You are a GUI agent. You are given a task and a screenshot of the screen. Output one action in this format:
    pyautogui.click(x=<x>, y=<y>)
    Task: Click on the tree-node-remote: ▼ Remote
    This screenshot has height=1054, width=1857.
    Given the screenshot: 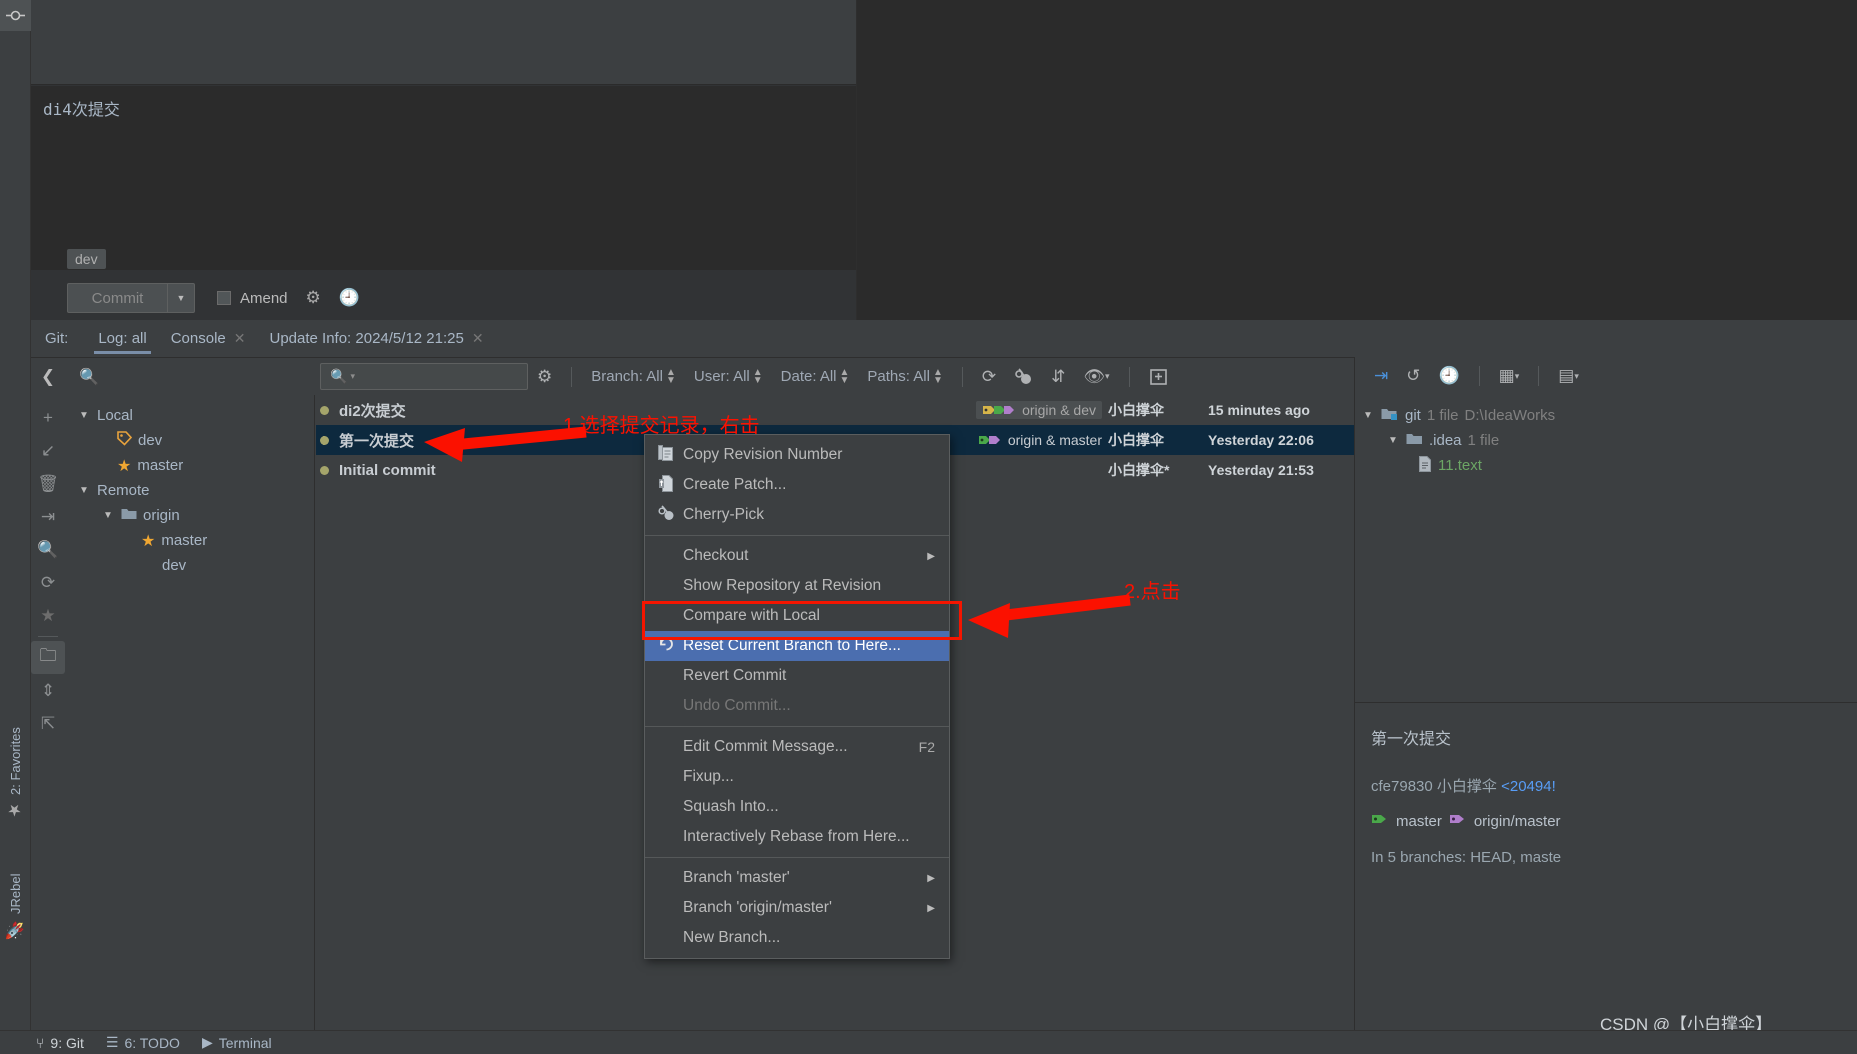 What is the action you would take?
    pyautogui.click(x=189, y=490)
    